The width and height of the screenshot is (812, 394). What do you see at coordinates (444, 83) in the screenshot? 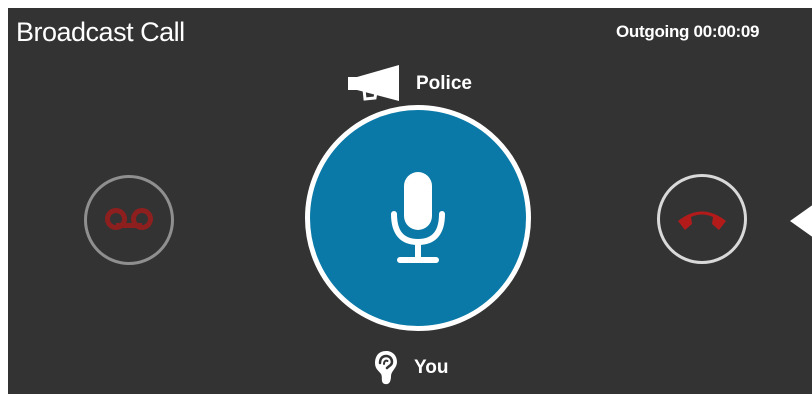
I see `speaker-name: Police` at bounding box center [444, 83].